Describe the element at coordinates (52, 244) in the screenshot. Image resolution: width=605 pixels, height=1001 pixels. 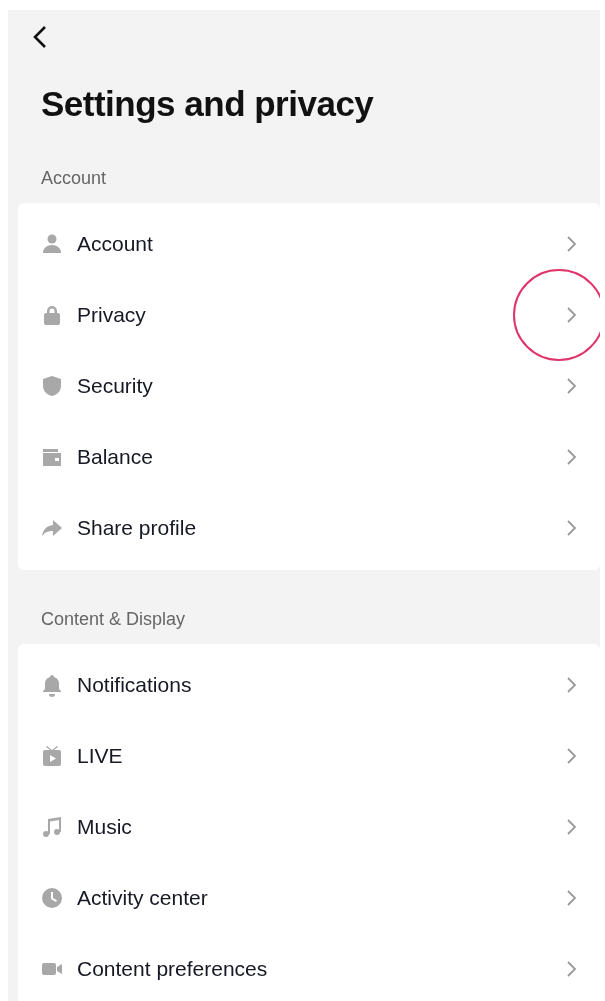
I see `person-icon` at that location.